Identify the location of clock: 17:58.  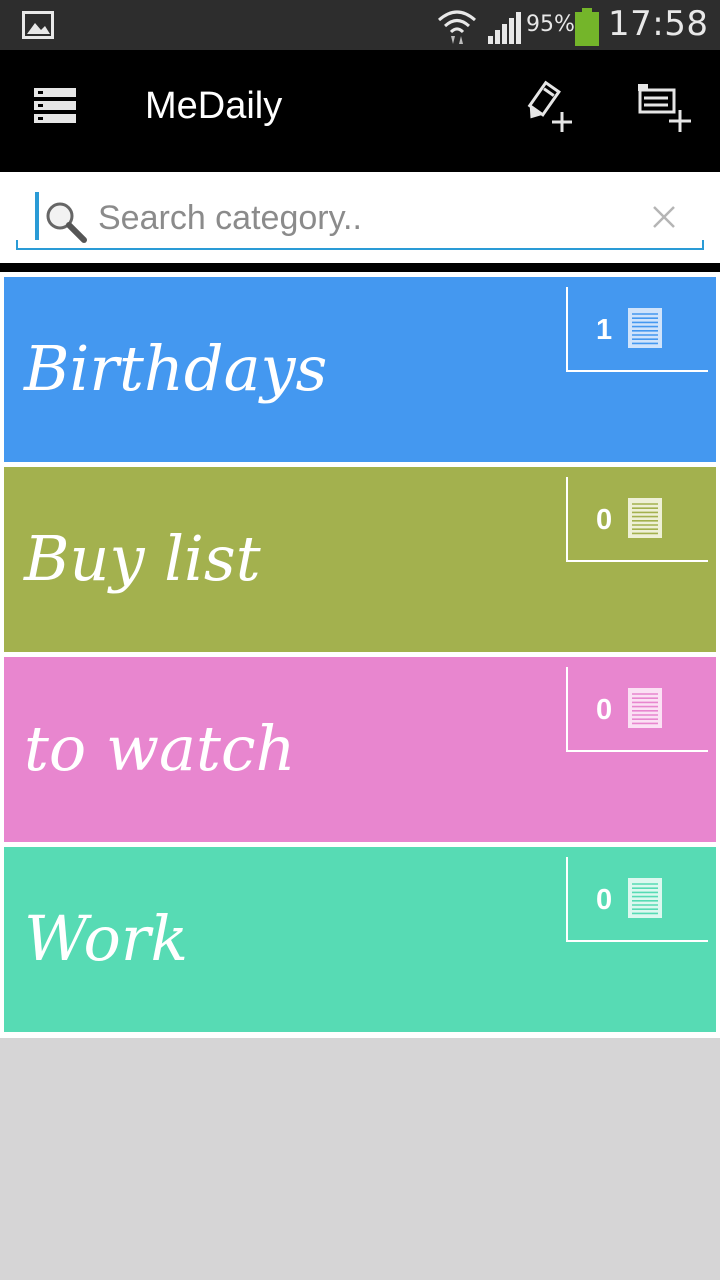
(658, 24).